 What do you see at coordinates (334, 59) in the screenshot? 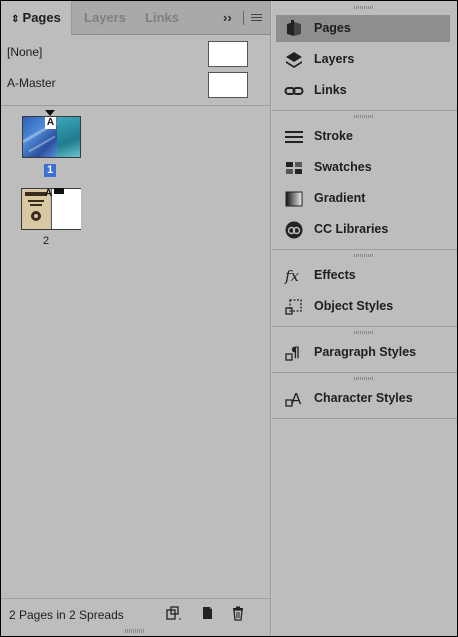
I see `dock-item-label: Layers` at bounding box center [334, 59].